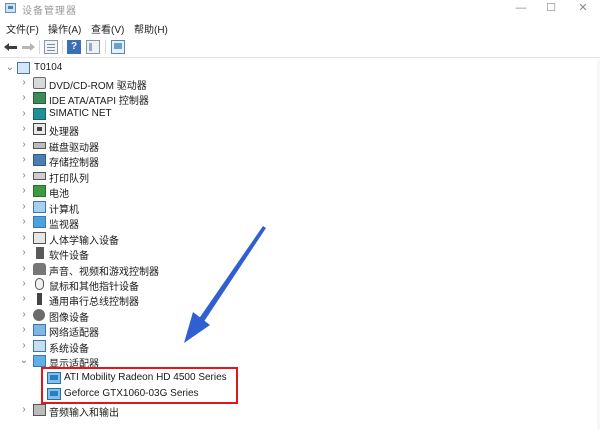 This screenshot has width=600, height=436. What do you see at coordinates (39, 114) in the screenshot?
I see `simatic-net-icon` at bounding box center [39, 114].